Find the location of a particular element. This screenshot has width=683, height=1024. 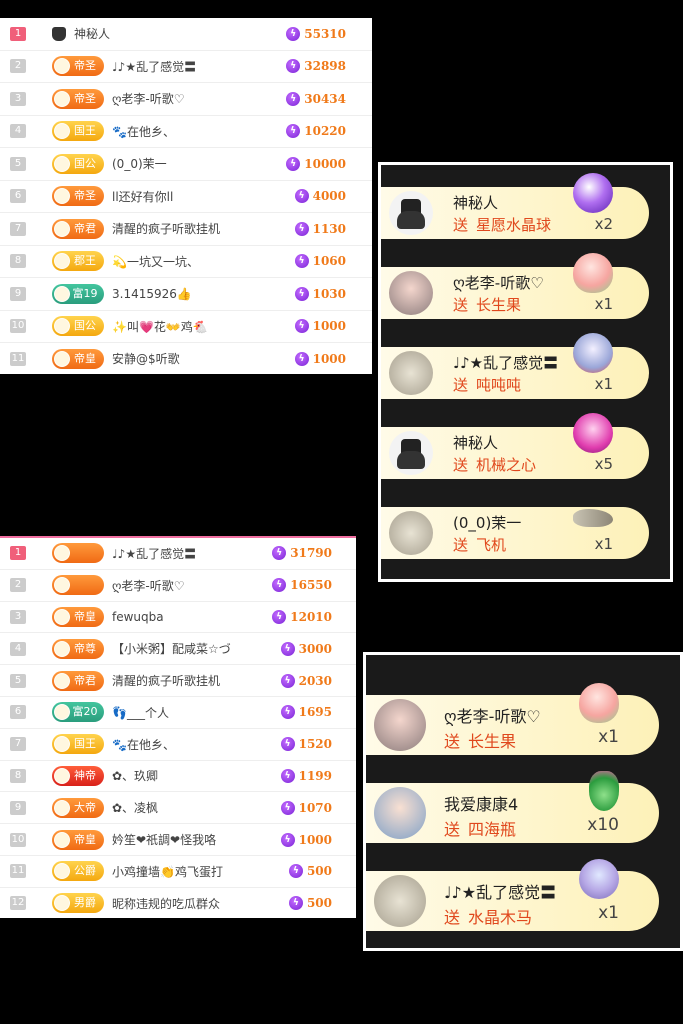

rank-row: 11 公爵 小鸡撞墙👏鸡飞蛋打 ϟ 500 is located at coordinates (178, 872).